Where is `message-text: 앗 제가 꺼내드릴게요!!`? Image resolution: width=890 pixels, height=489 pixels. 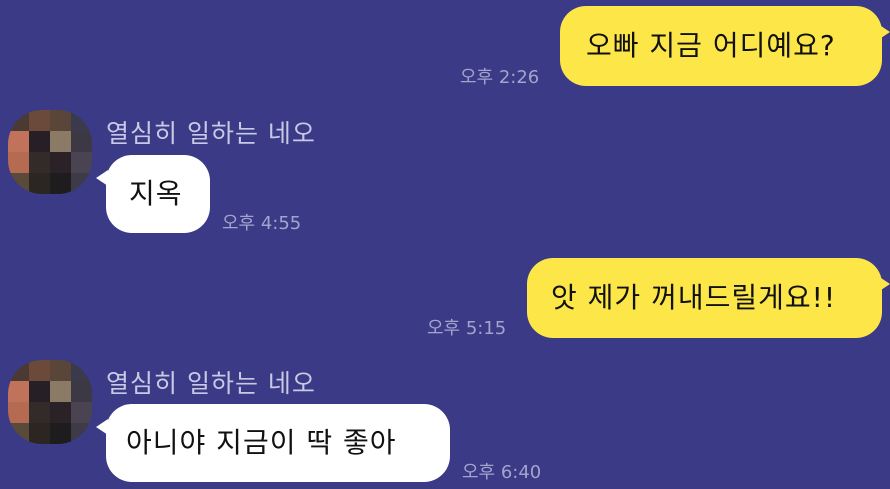 message-text: 앗 제가 꺼내드릴게요!! is located at coordinates (694, 297).